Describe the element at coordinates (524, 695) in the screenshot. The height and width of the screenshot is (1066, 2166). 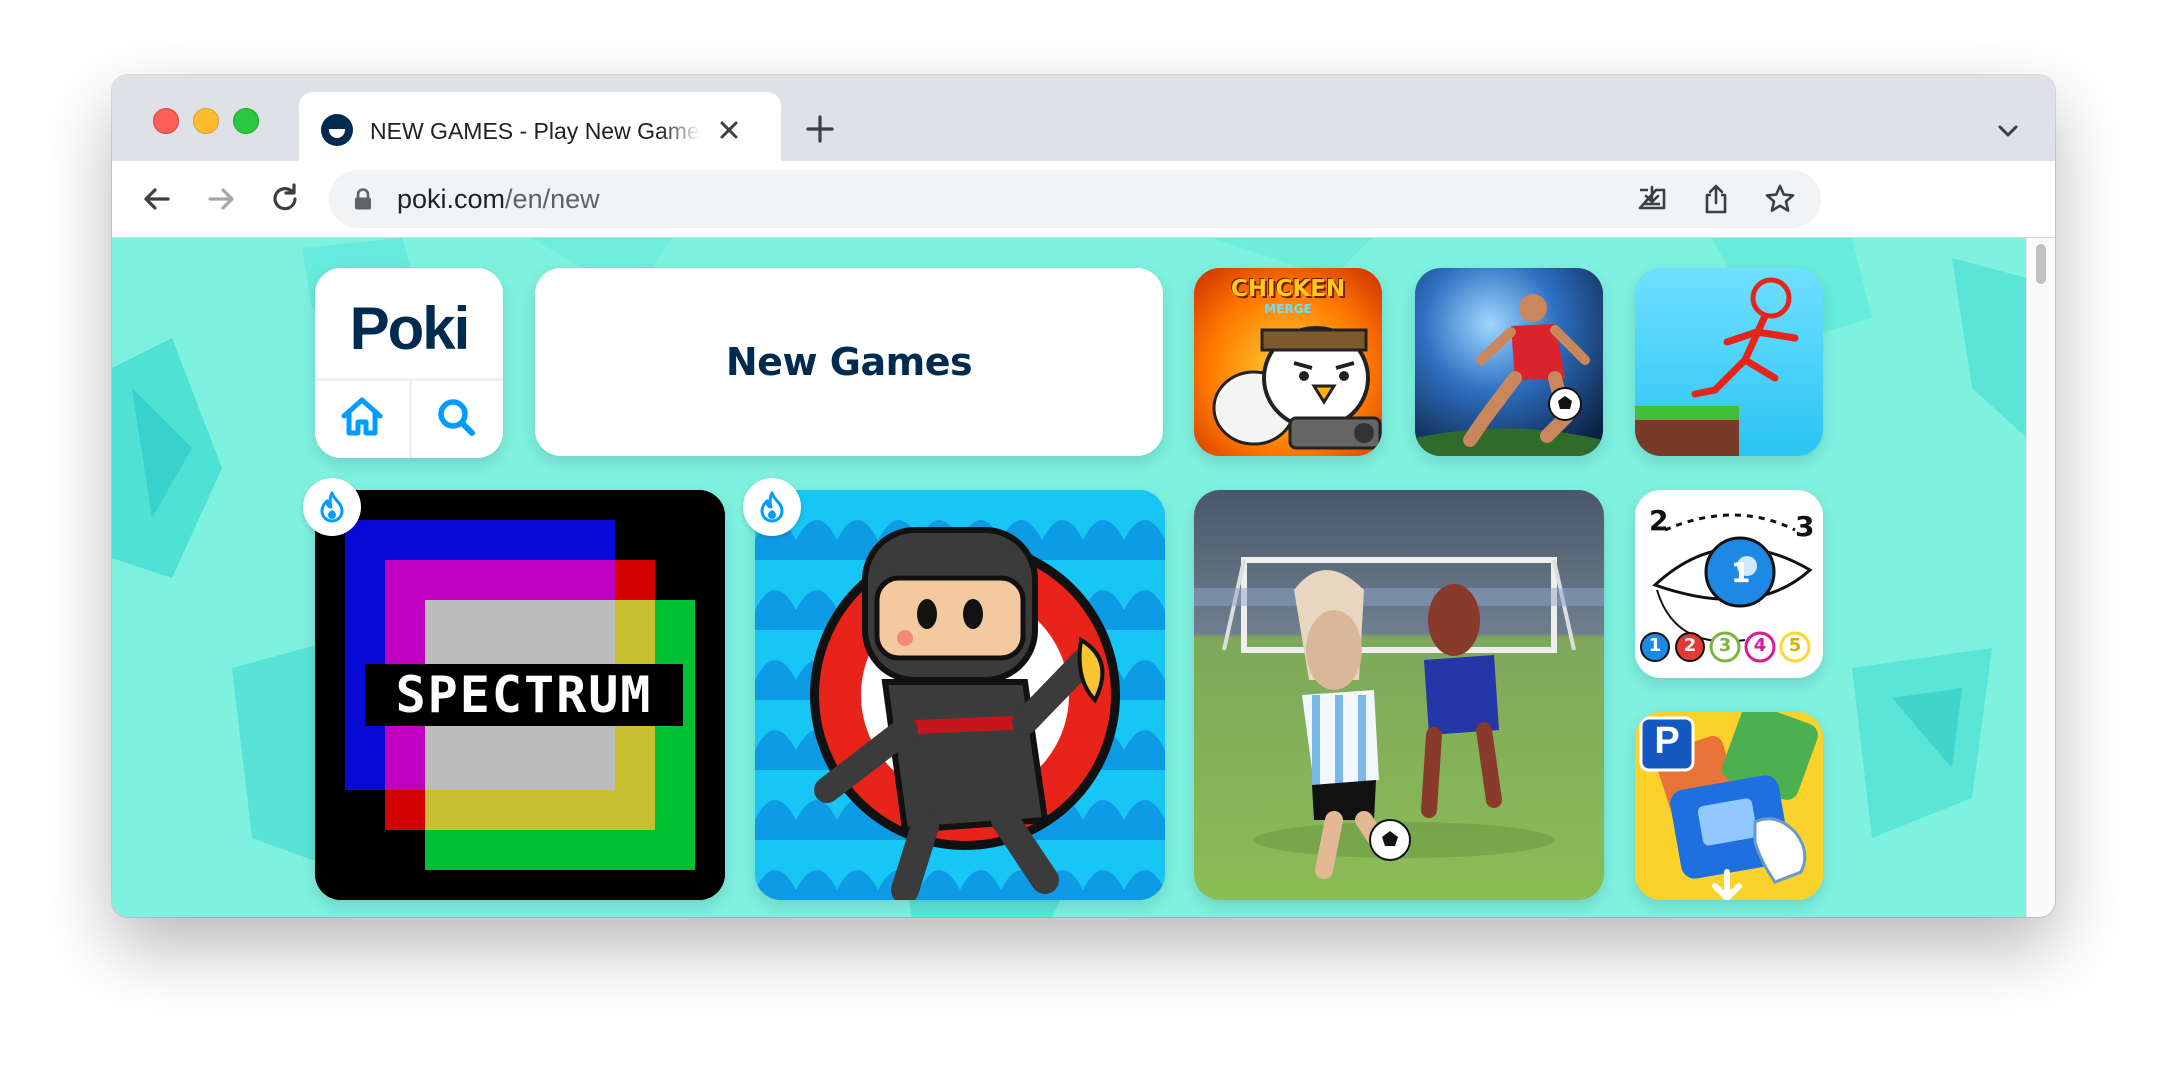
I see `spectrum-logo: SPECTRUM` at that location.